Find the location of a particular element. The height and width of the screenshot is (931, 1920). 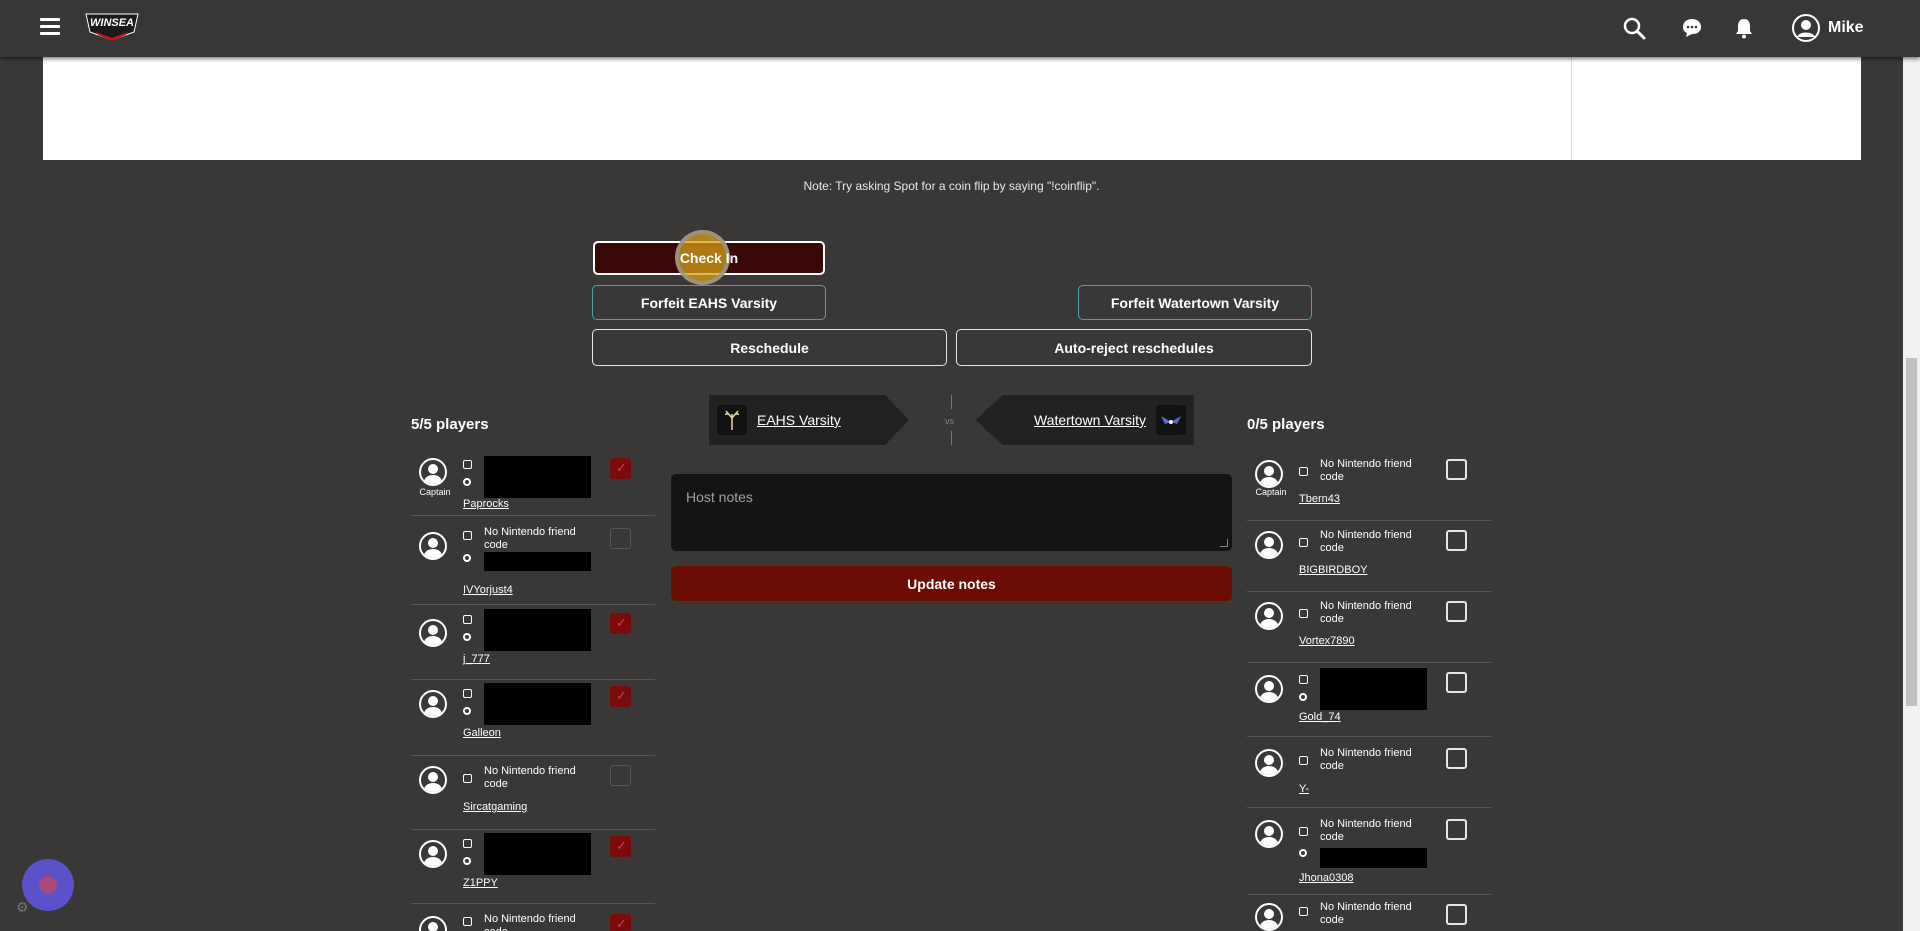

svg-text: WINSEA is located at coordinates (112, 23).